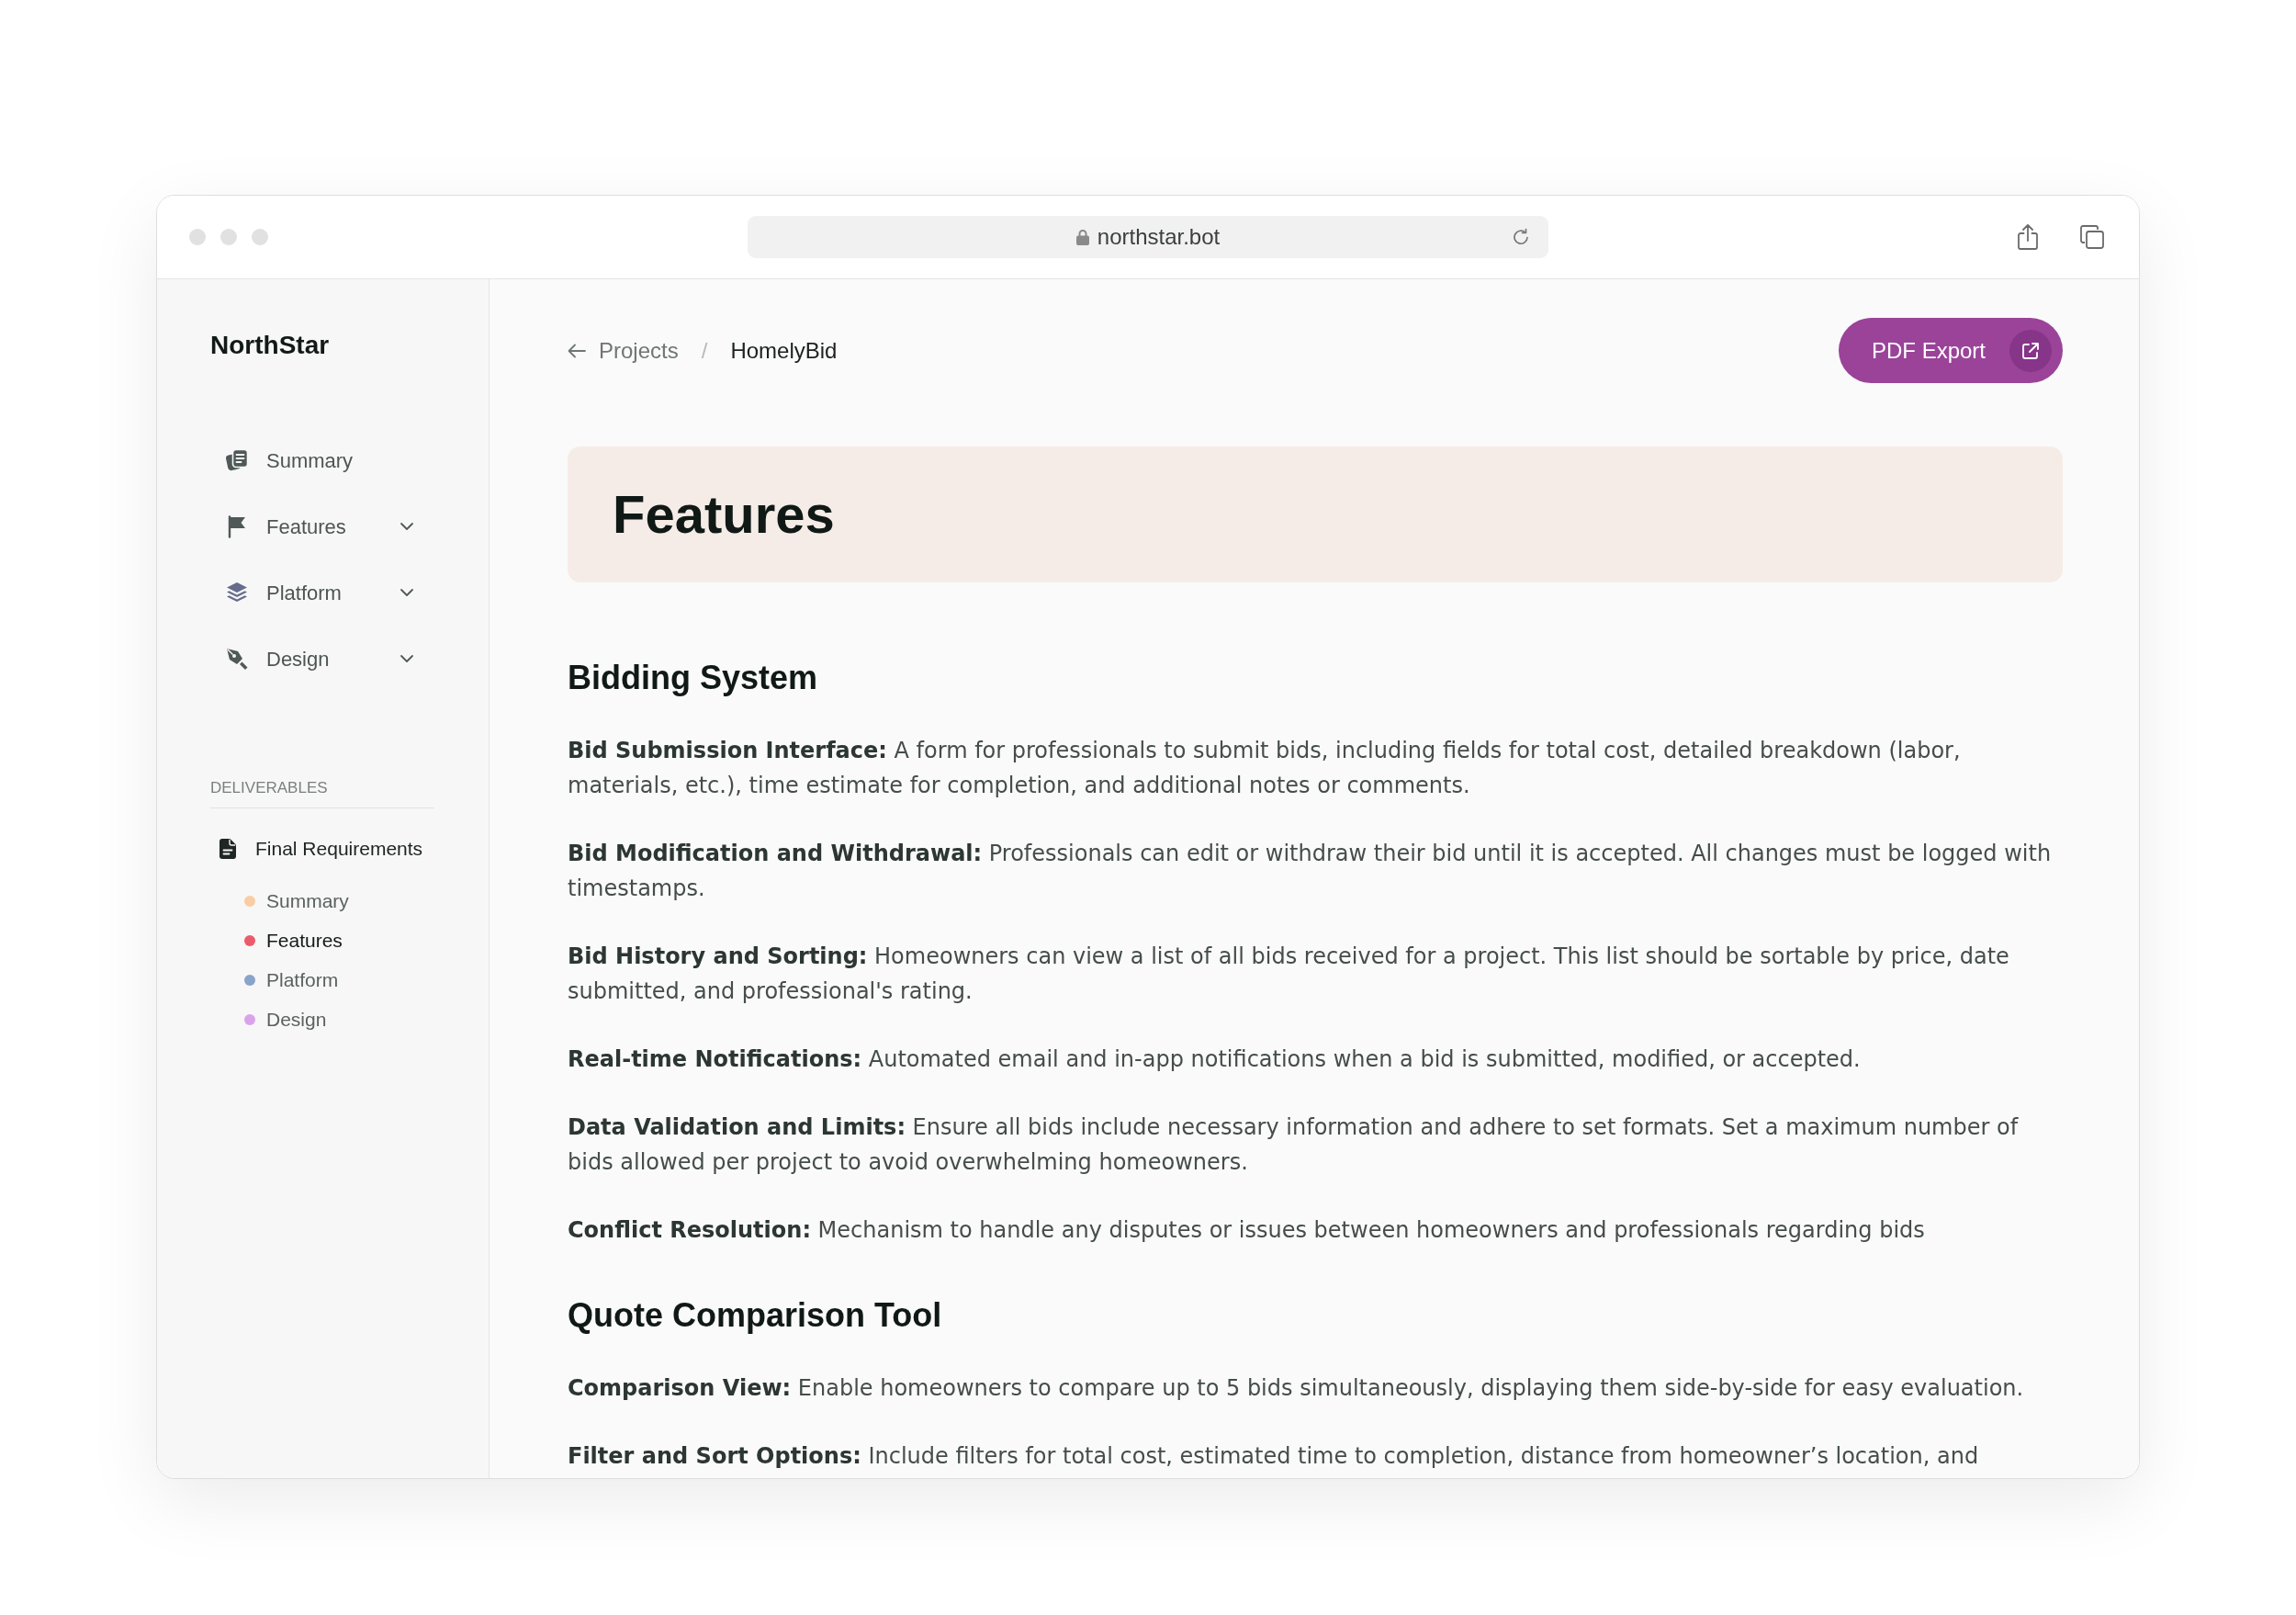 The image size is (2296, 1615). What do you see at coordinates (237, 592) in the screenshot?
I see `layers-icon` at bounding box center [237, 592].